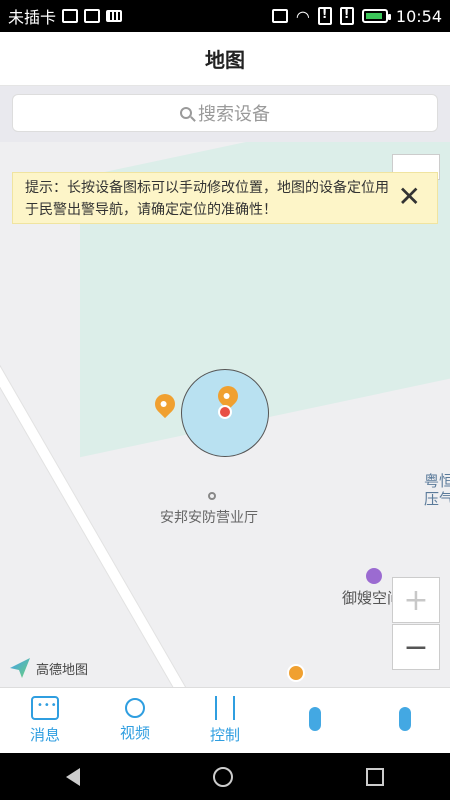 The image size is (450, 800). I want to click on search-input: 搜索设备, so click(225, 113).